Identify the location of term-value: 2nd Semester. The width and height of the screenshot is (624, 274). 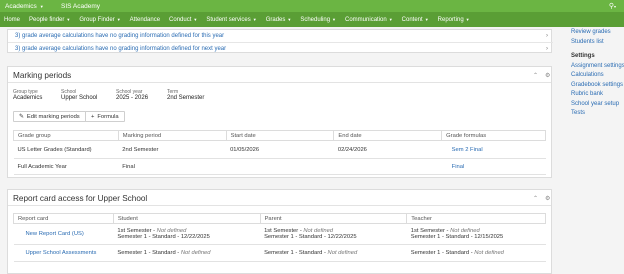
(186, 98).